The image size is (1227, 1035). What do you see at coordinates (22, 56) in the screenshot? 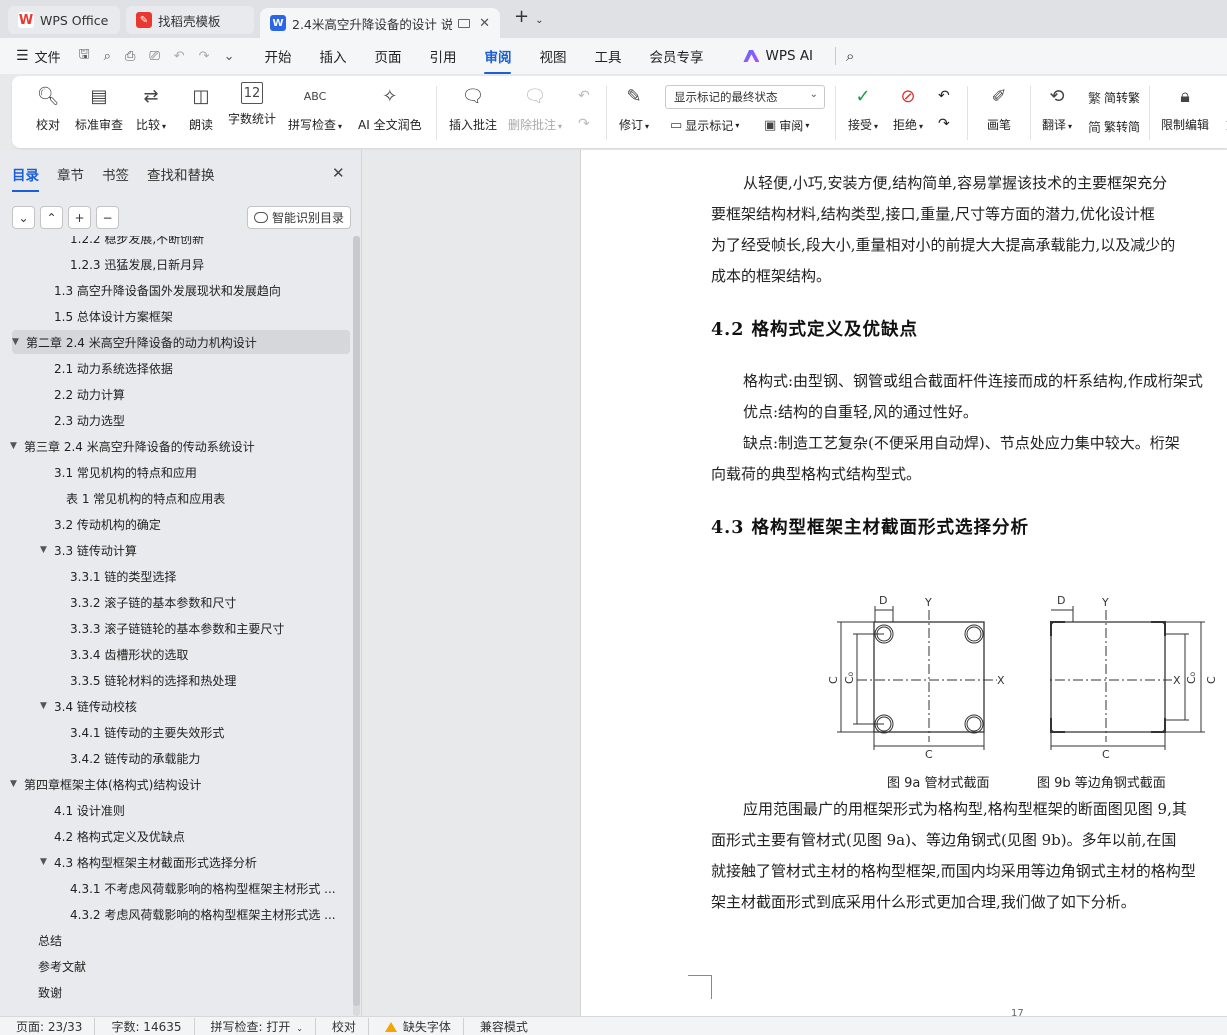
I see `hamburger-icon: ☰` at bounding box center [22, 56].